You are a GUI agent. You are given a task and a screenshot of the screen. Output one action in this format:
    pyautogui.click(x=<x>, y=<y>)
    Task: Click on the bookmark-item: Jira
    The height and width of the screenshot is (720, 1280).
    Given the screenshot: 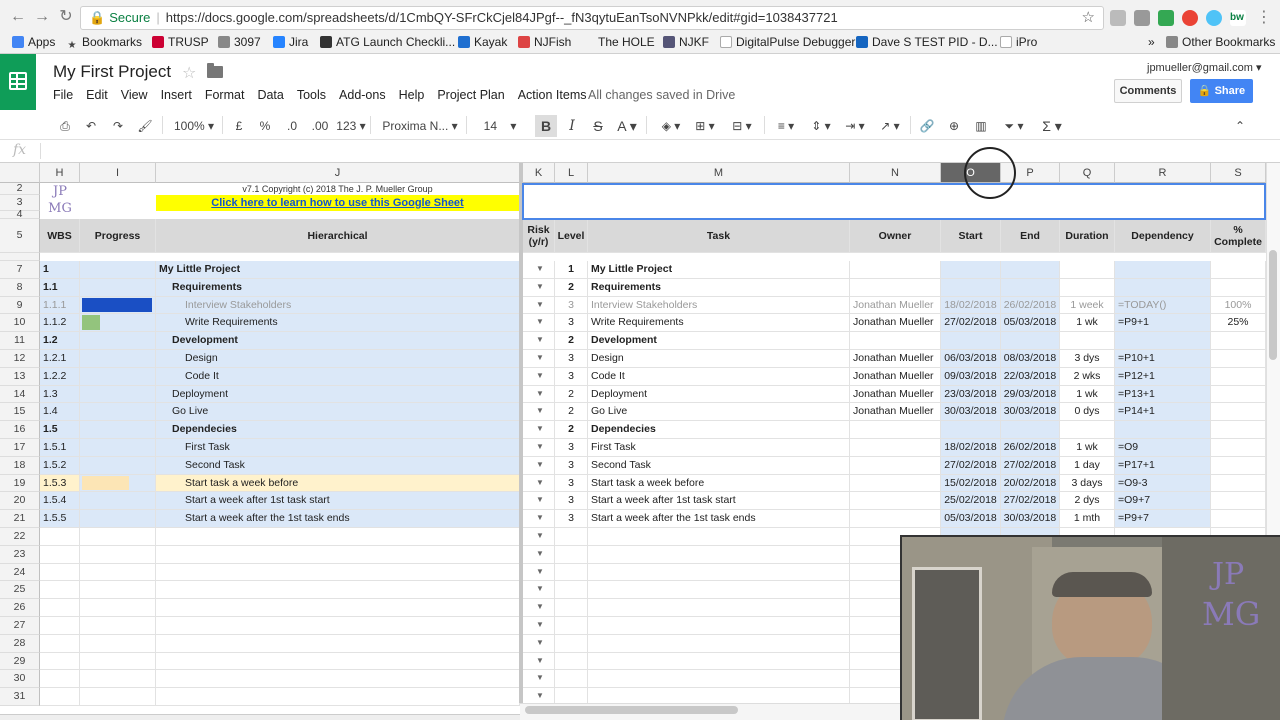 What is the action you would take?
    pyautogui.click(x=290, y=42)
    